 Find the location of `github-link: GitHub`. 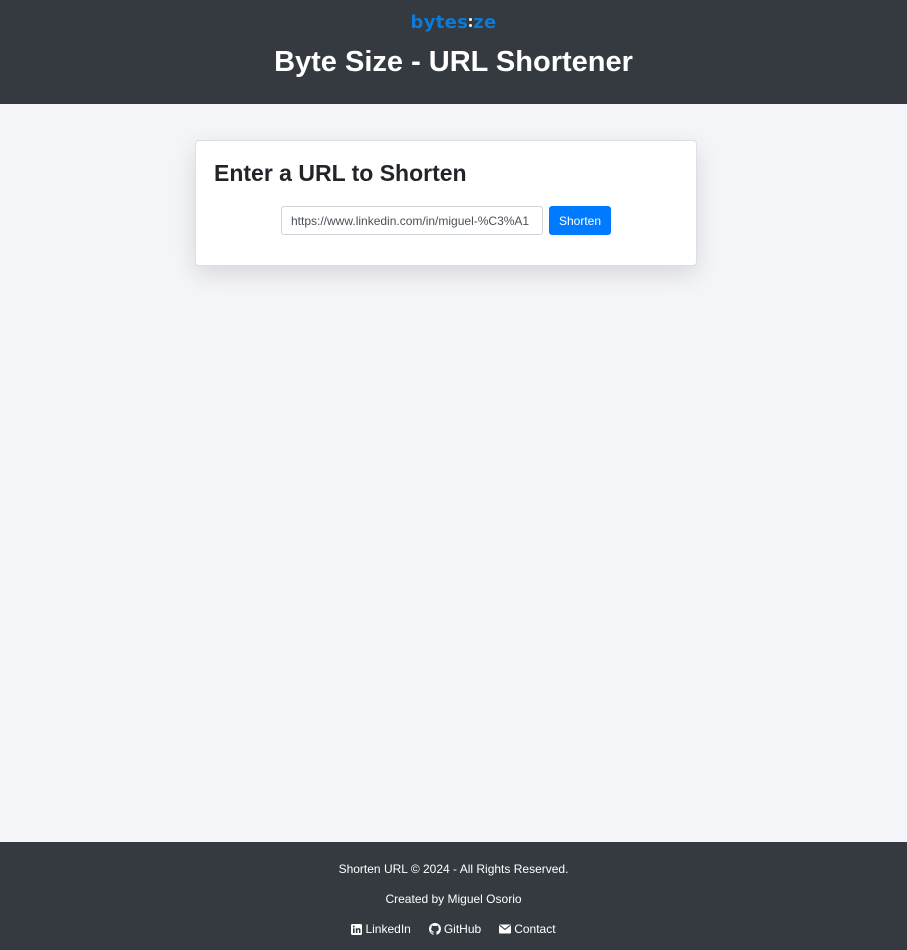

github-link: GitHub is located at coordinates (455, 929).